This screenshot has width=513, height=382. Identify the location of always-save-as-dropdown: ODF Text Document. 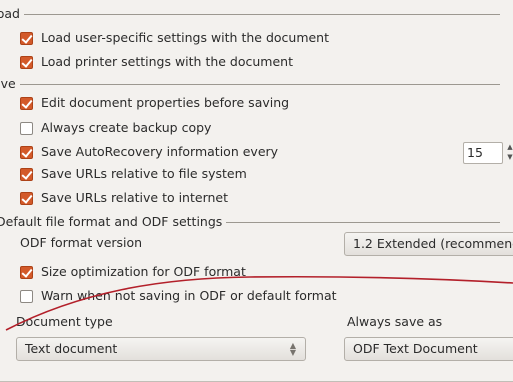
(428, 349).